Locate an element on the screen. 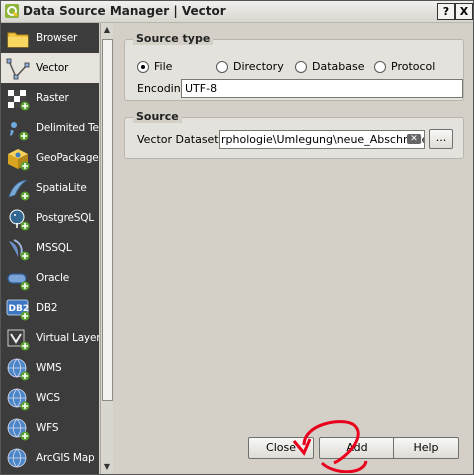  sidebar-item-raster: Raster is located at coordinates (50, 98).